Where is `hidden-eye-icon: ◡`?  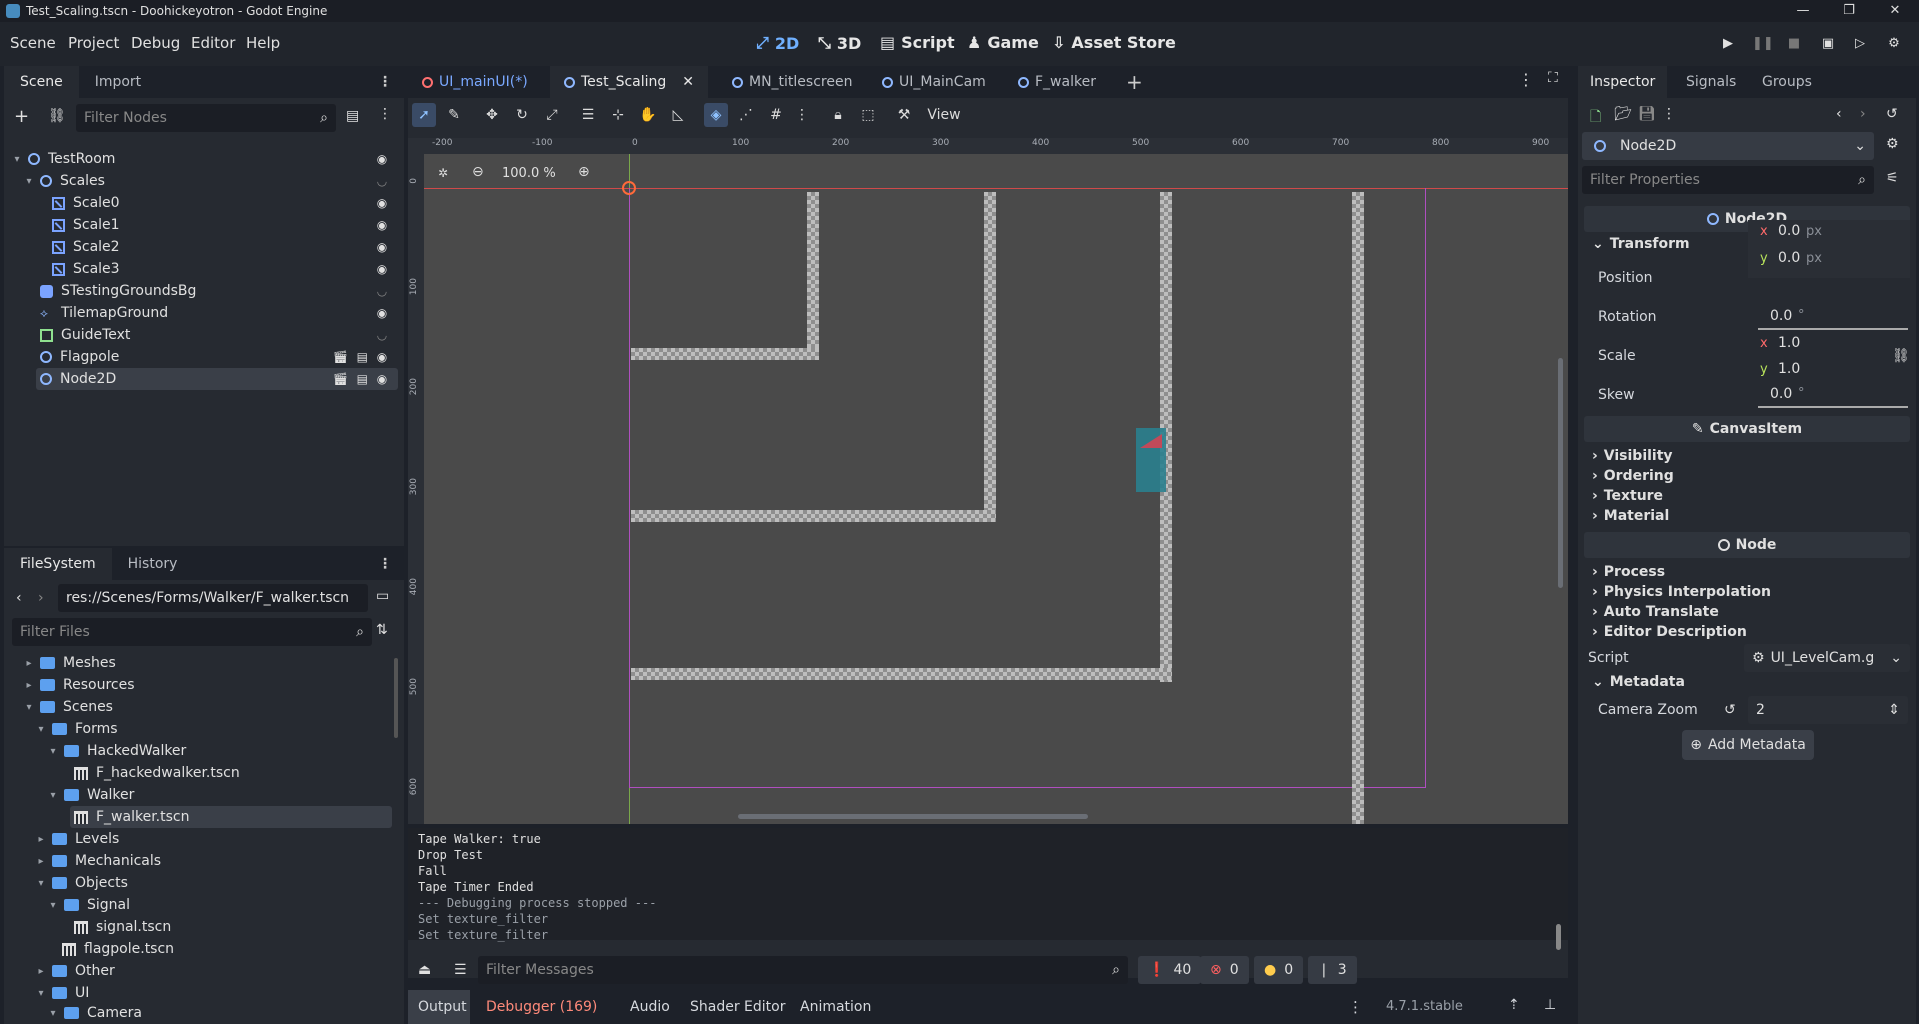 hidden-eye-icon: ◡ is located at coordinates (382, 291).